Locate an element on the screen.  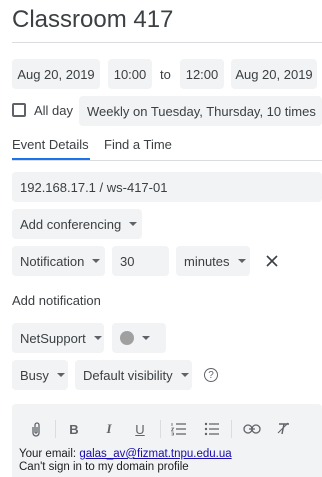
notification-unit-label: minutes is located at coordinates (207, 261).